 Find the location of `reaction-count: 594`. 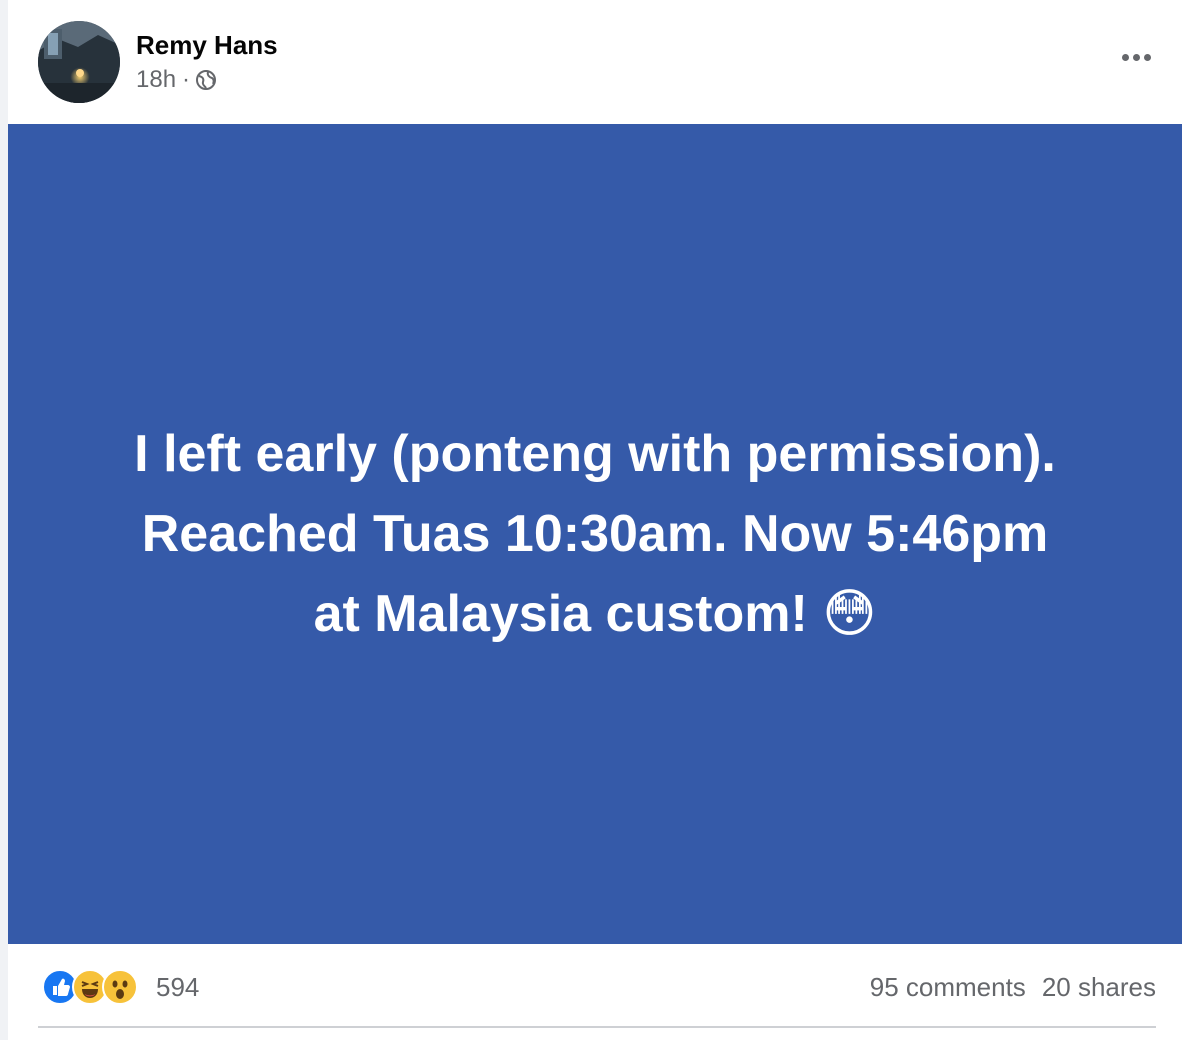

reaction-count: 594 is located at coordinates (177, 987).